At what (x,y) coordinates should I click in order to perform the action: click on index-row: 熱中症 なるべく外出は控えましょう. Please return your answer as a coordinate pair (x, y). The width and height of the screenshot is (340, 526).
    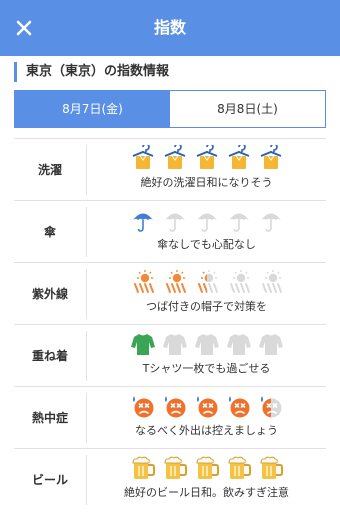
    Looking at the image, I should click on (170, 417).